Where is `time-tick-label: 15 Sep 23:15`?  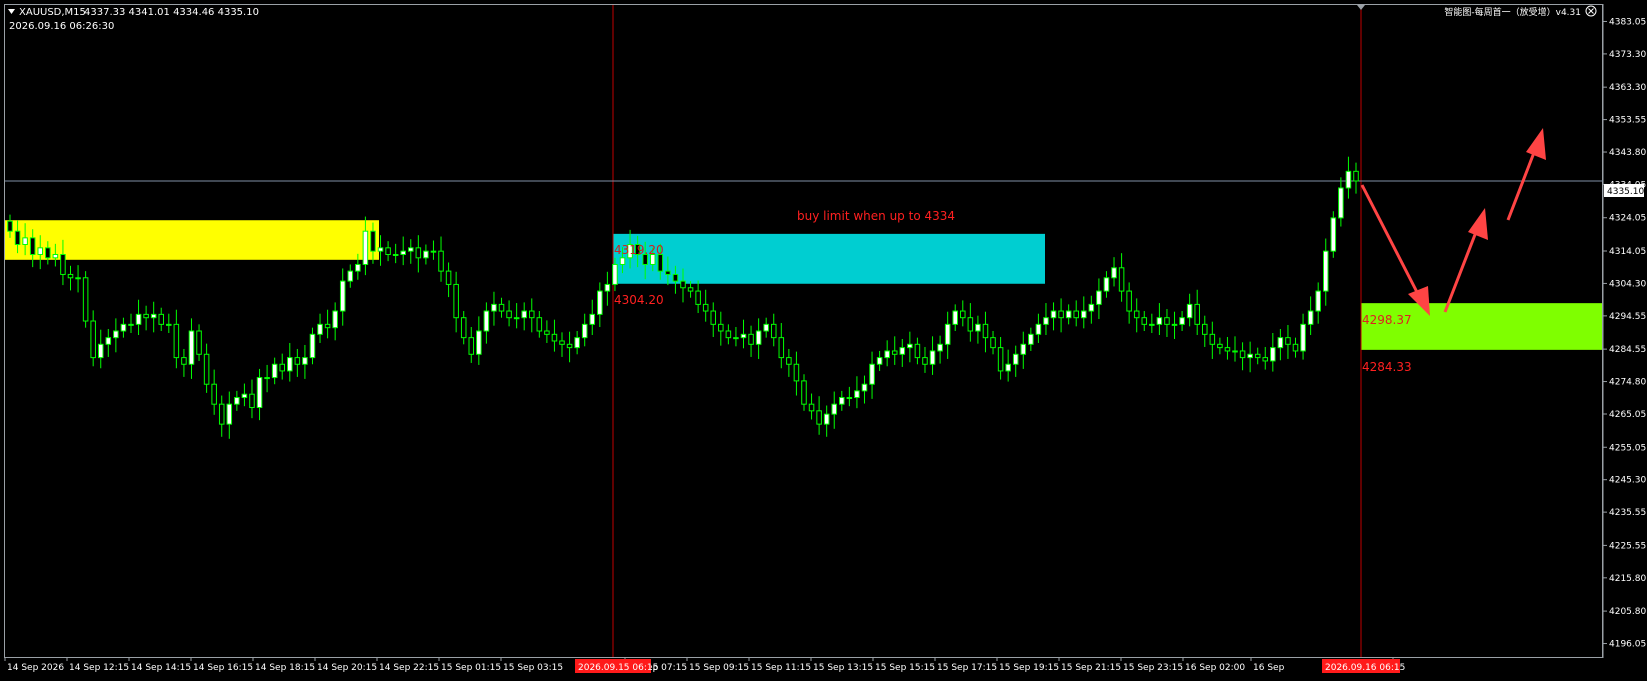
time-tick-label: 15 Sep 23:15 is located at coordinates (1153, 668).